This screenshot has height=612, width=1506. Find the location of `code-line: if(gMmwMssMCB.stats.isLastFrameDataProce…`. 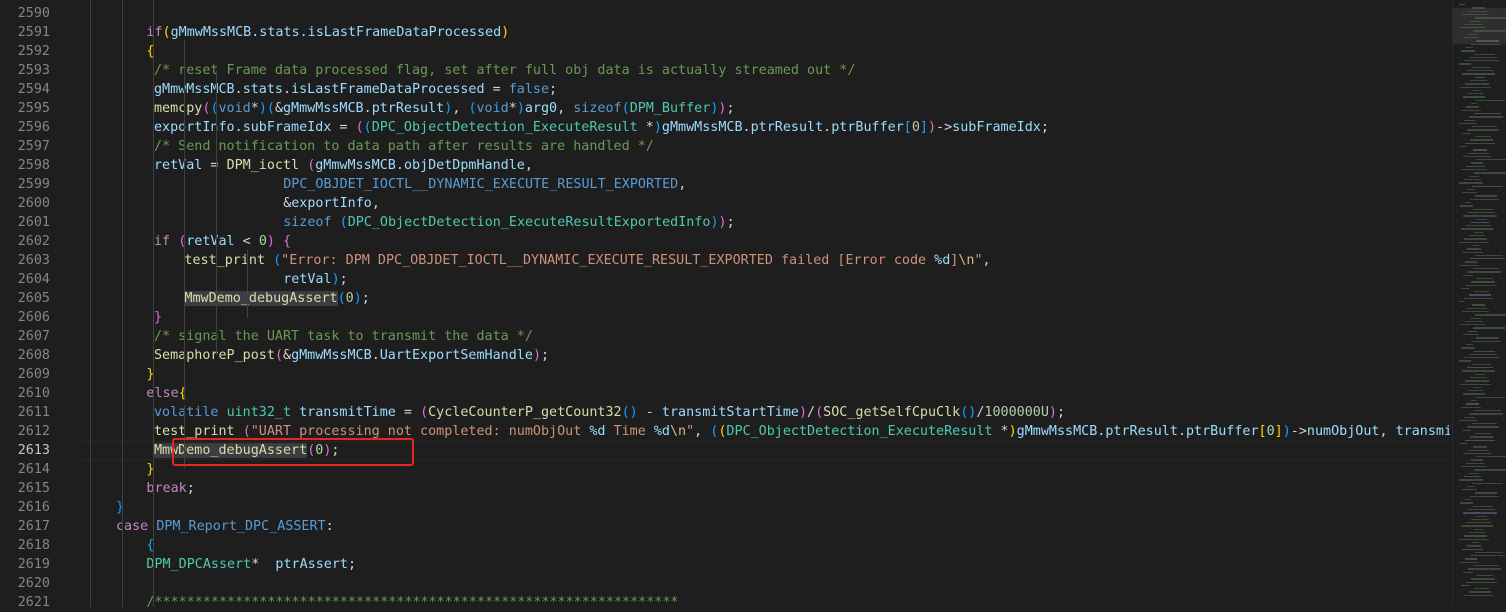

code-line: if(gMmwMssMCB.stats.isLastFrameDataProce… is located at coordinates (327, 32).